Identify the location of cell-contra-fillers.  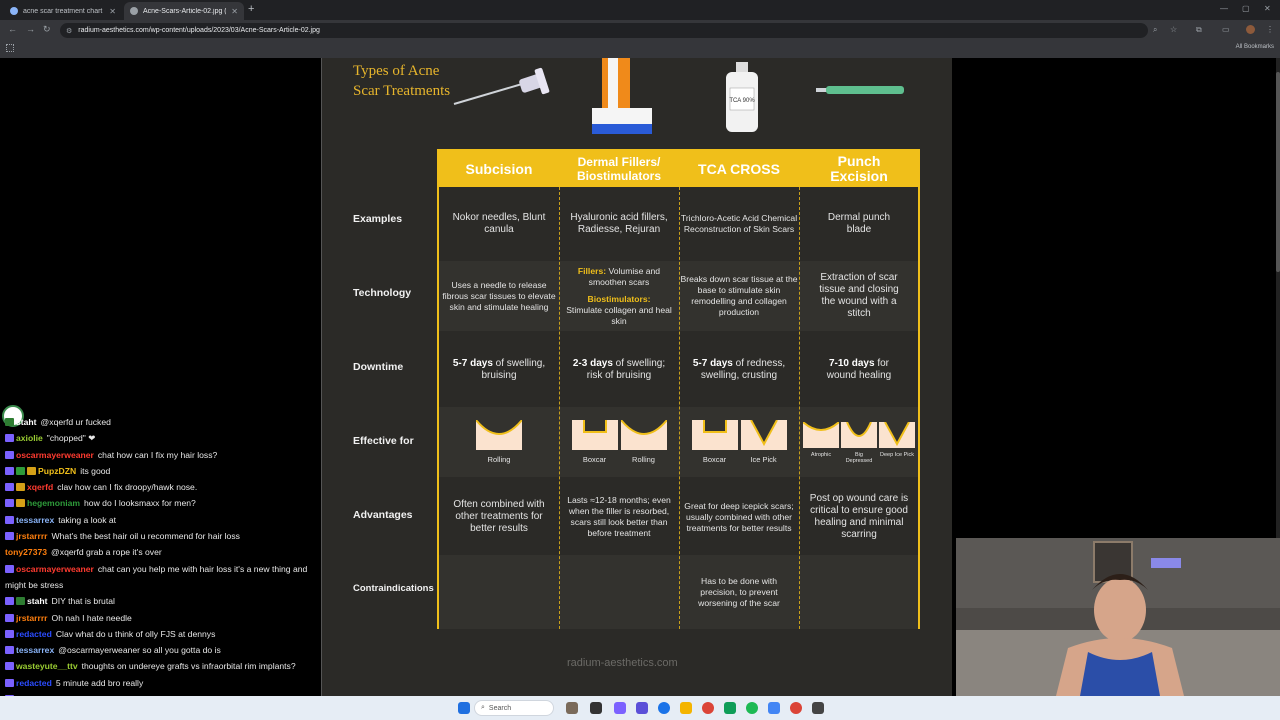
(619, 592).